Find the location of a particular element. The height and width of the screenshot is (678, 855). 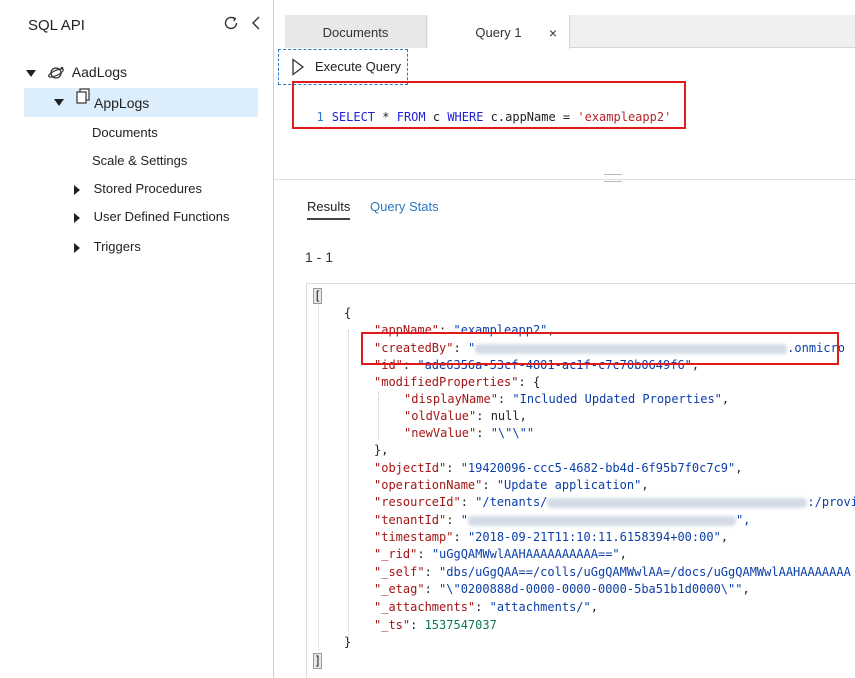

json-key: "operationName" is located at coordinates (428, 485).